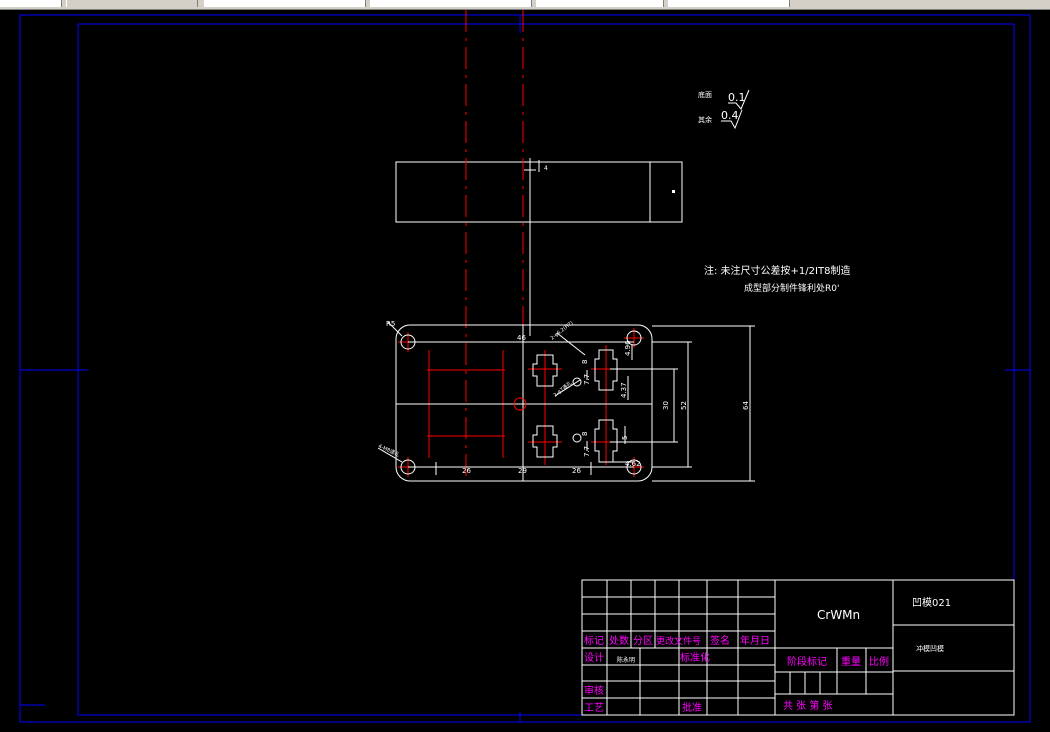 The height and width of the screenshot is (732, 1050). What do you see at coordinates (705, 94) in the screenshot?
I see `svg-text: 底面` at bounding box center [705, 94].